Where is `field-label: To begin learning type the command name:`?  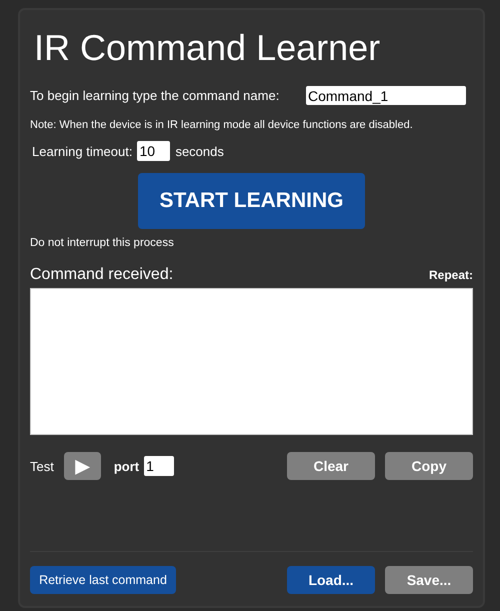 field-label: To begin learning type the command name: is located at coordinates (155, 95).